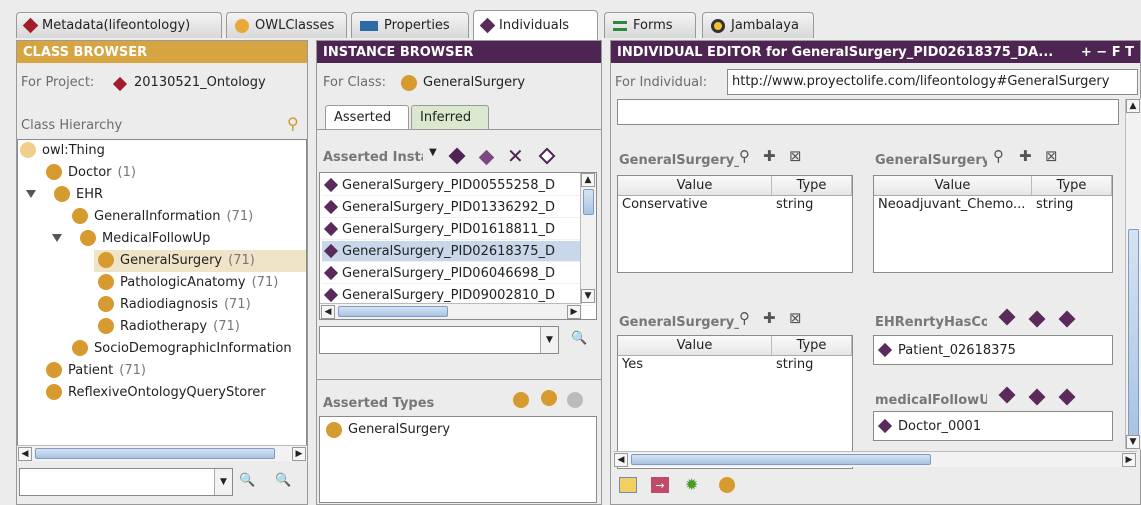 The image size is (1141, 505). What do you see at coordinates (993, 206) in the screenshot?
I see `table-row: Neoadjuvant_Chemo... string` at bounding box center [993, 206].